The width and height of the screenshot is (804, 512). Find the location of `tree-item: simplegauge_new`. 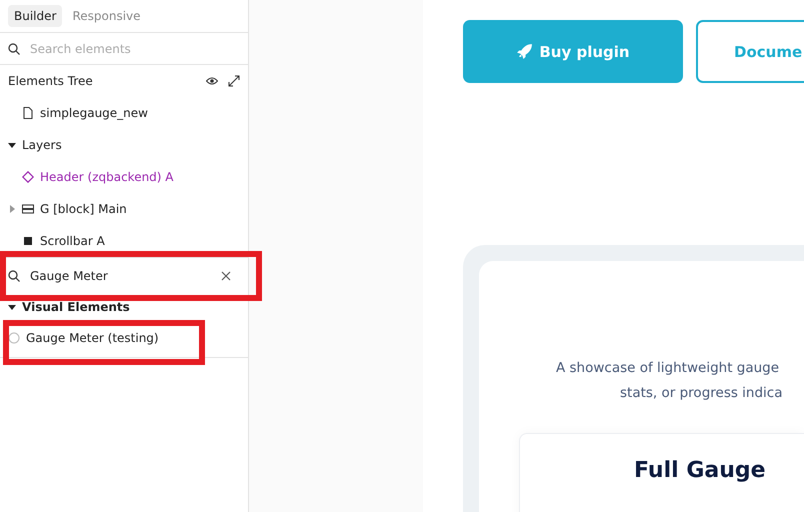

tree-item: simplegauge_new is located at coordinates (94, 113).